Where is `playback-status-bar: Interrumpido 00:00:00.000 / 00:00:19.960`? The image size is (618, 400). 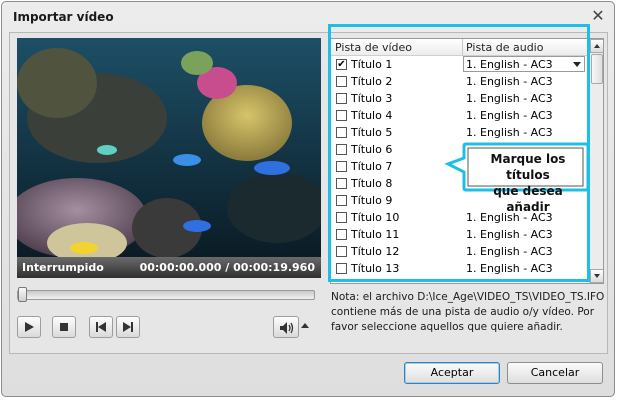
playback-status-bar: Interrumpido 00:00:00.000 / 00:00:19.960 is located at coordinates (169, 267).